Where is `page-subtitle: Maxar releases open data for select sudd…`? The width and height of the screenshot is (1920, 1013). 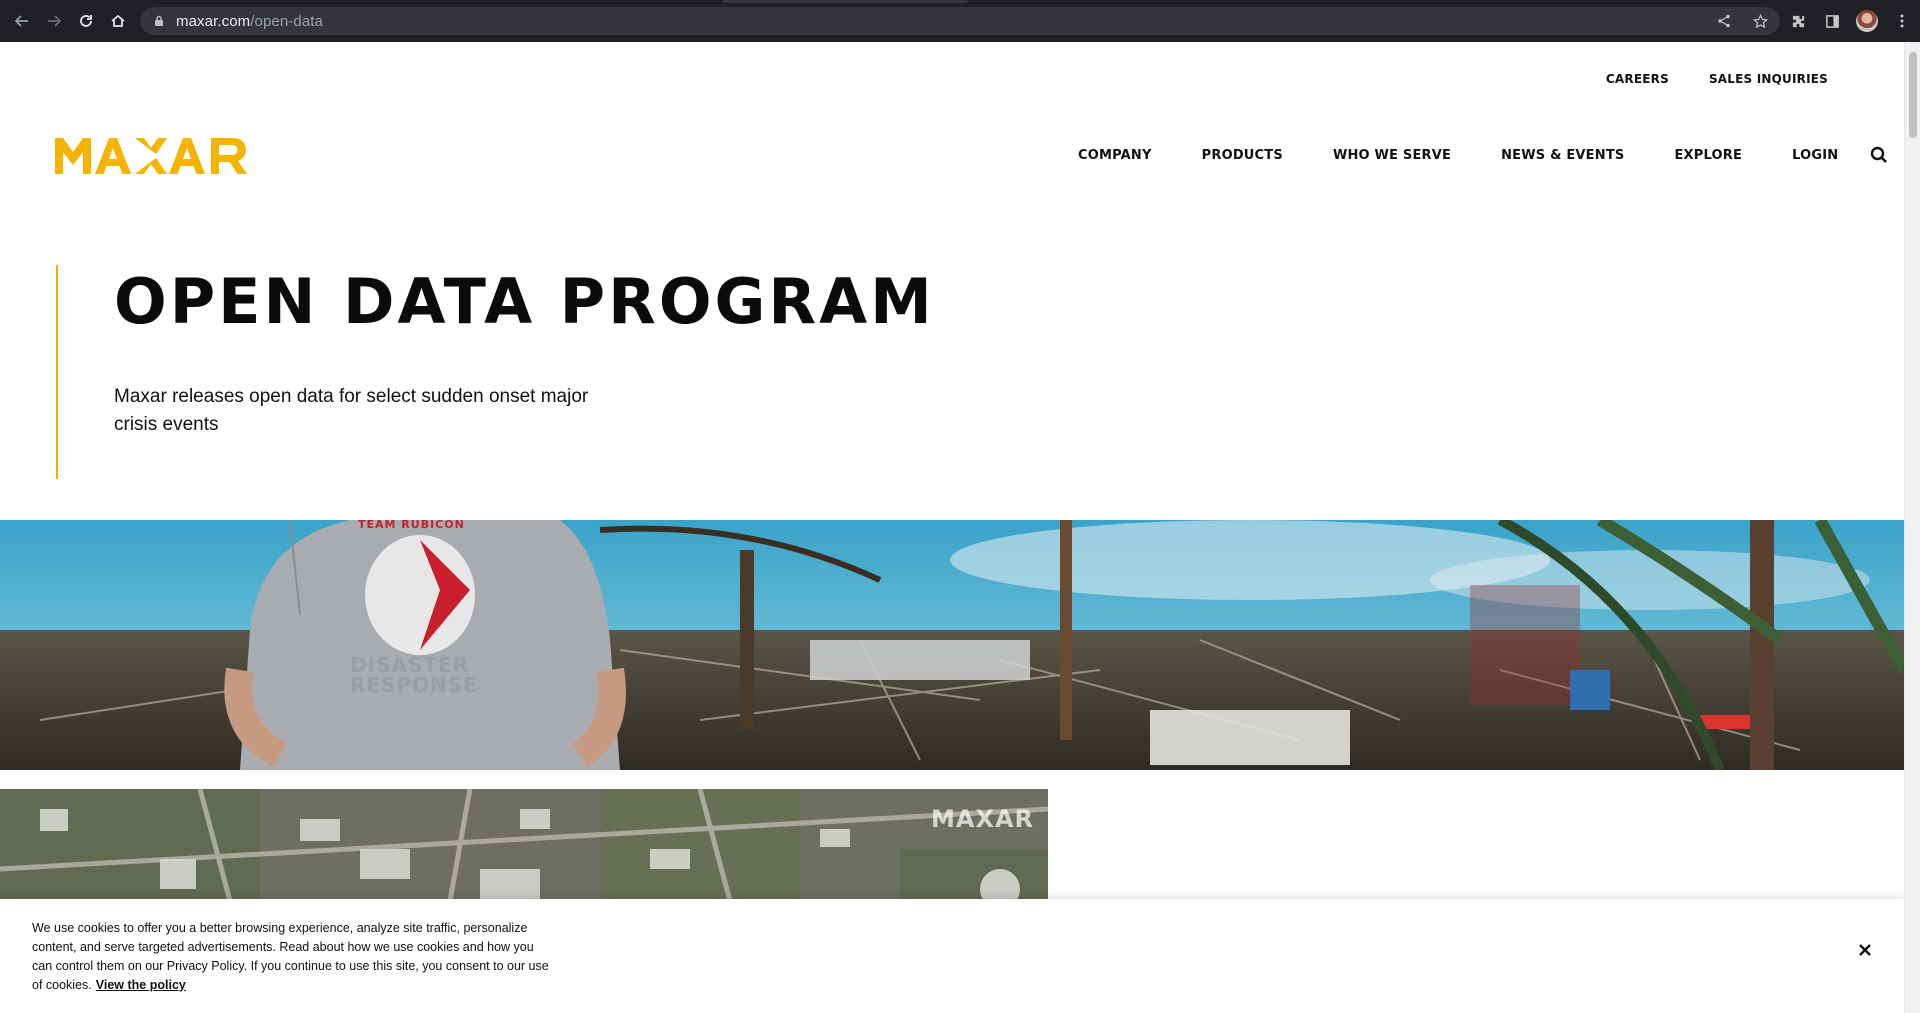 page-subtitle: Maxar releases open data for select sudd… is located at coordinates (351, 410).